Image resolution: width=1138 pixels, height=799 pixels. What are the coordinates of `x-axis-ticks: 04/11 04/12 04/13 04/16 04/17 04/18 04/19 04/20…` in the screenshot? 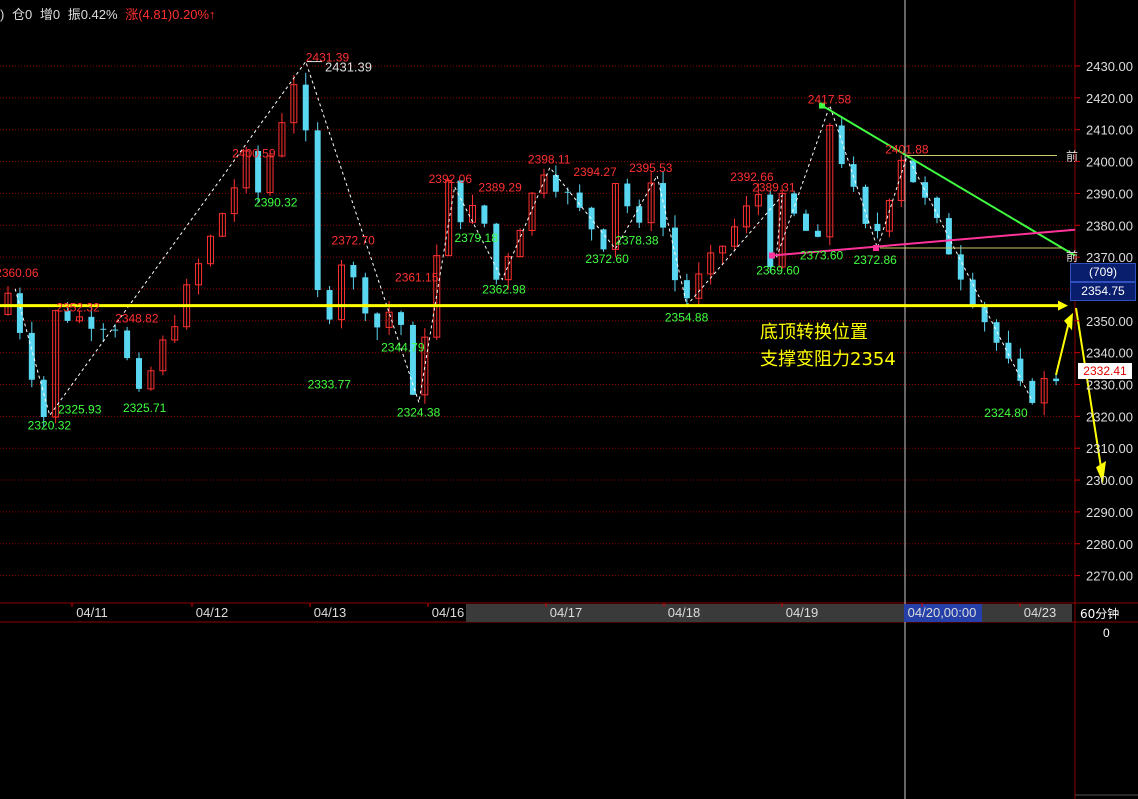 It's located at (564, 612).